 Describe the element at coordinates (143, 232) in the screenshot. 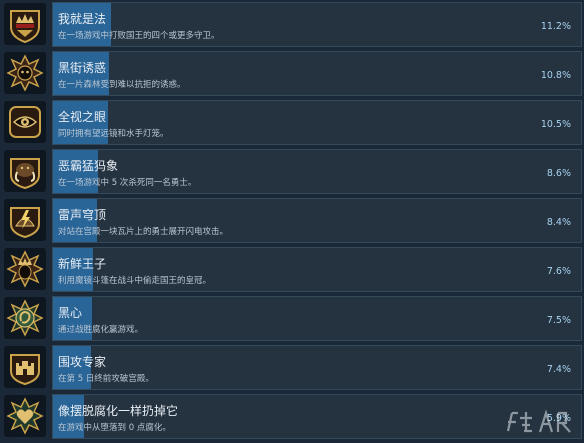

I see `achievement-description: 对站在宫殿一块瓦片上的勇士展开闪电攻击。` at that location.